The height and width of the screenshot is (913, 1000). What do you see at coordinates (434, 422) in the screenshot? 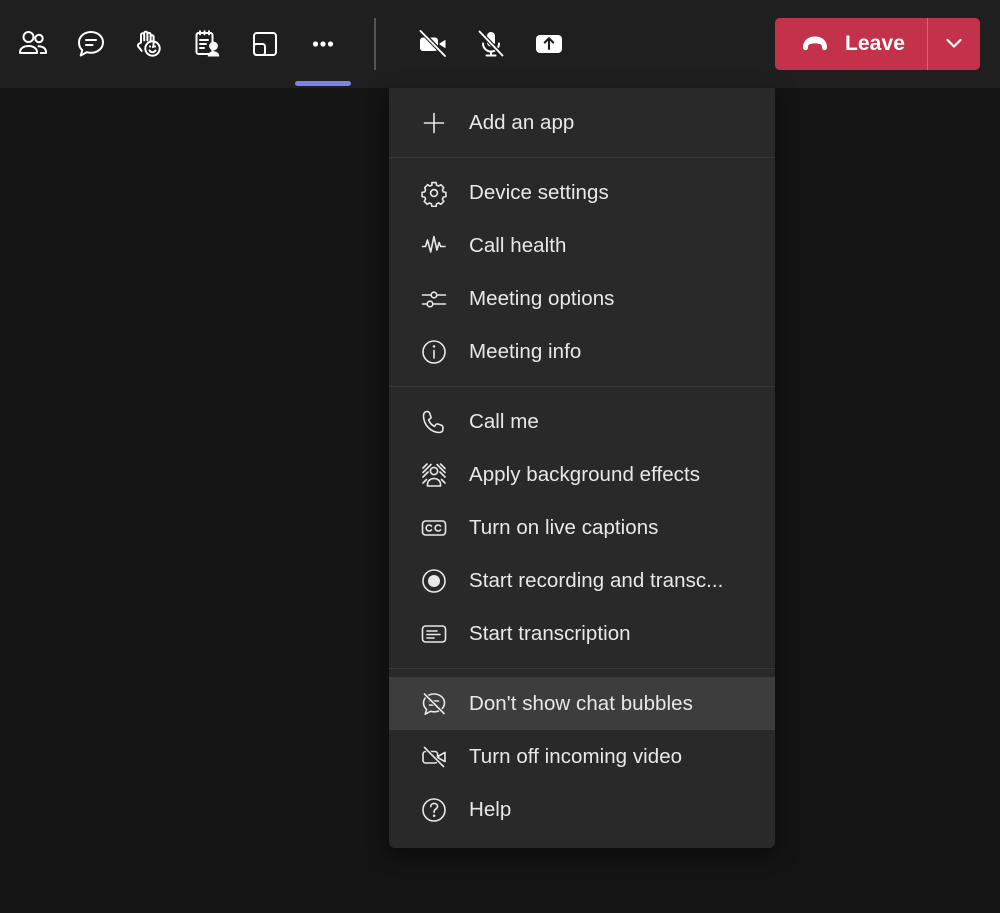
I see `phone-icon` at bounding box center [434, 422].